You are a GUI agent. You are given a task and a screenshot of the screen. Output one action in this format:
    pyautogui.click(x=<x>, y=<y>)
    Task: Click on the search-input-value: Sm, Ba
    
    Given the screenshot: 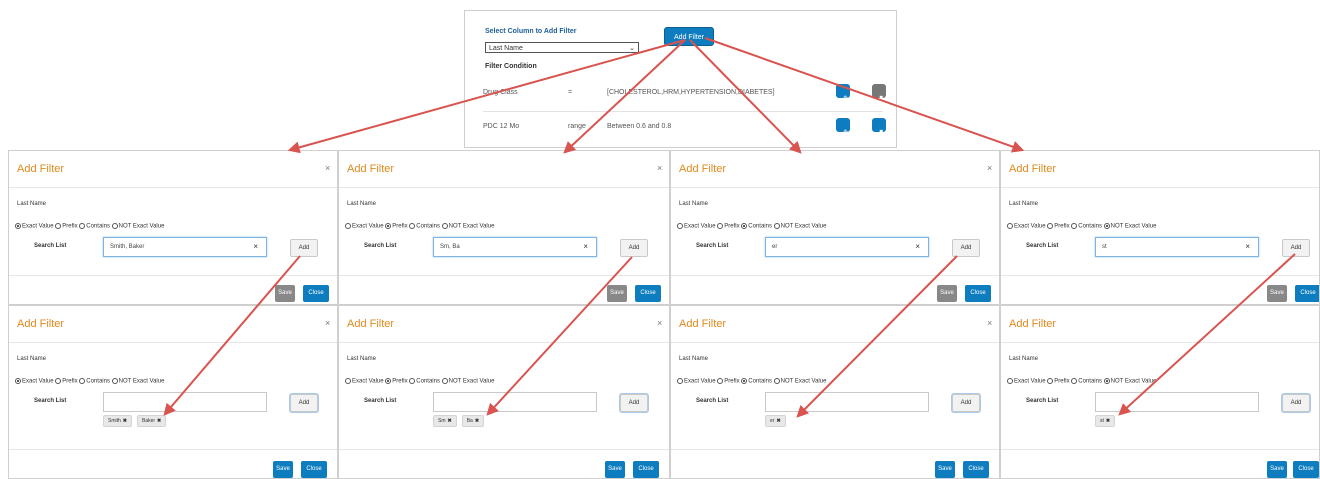 What is the action you would take?
    pyautogui.click(x=450, y=247)
    